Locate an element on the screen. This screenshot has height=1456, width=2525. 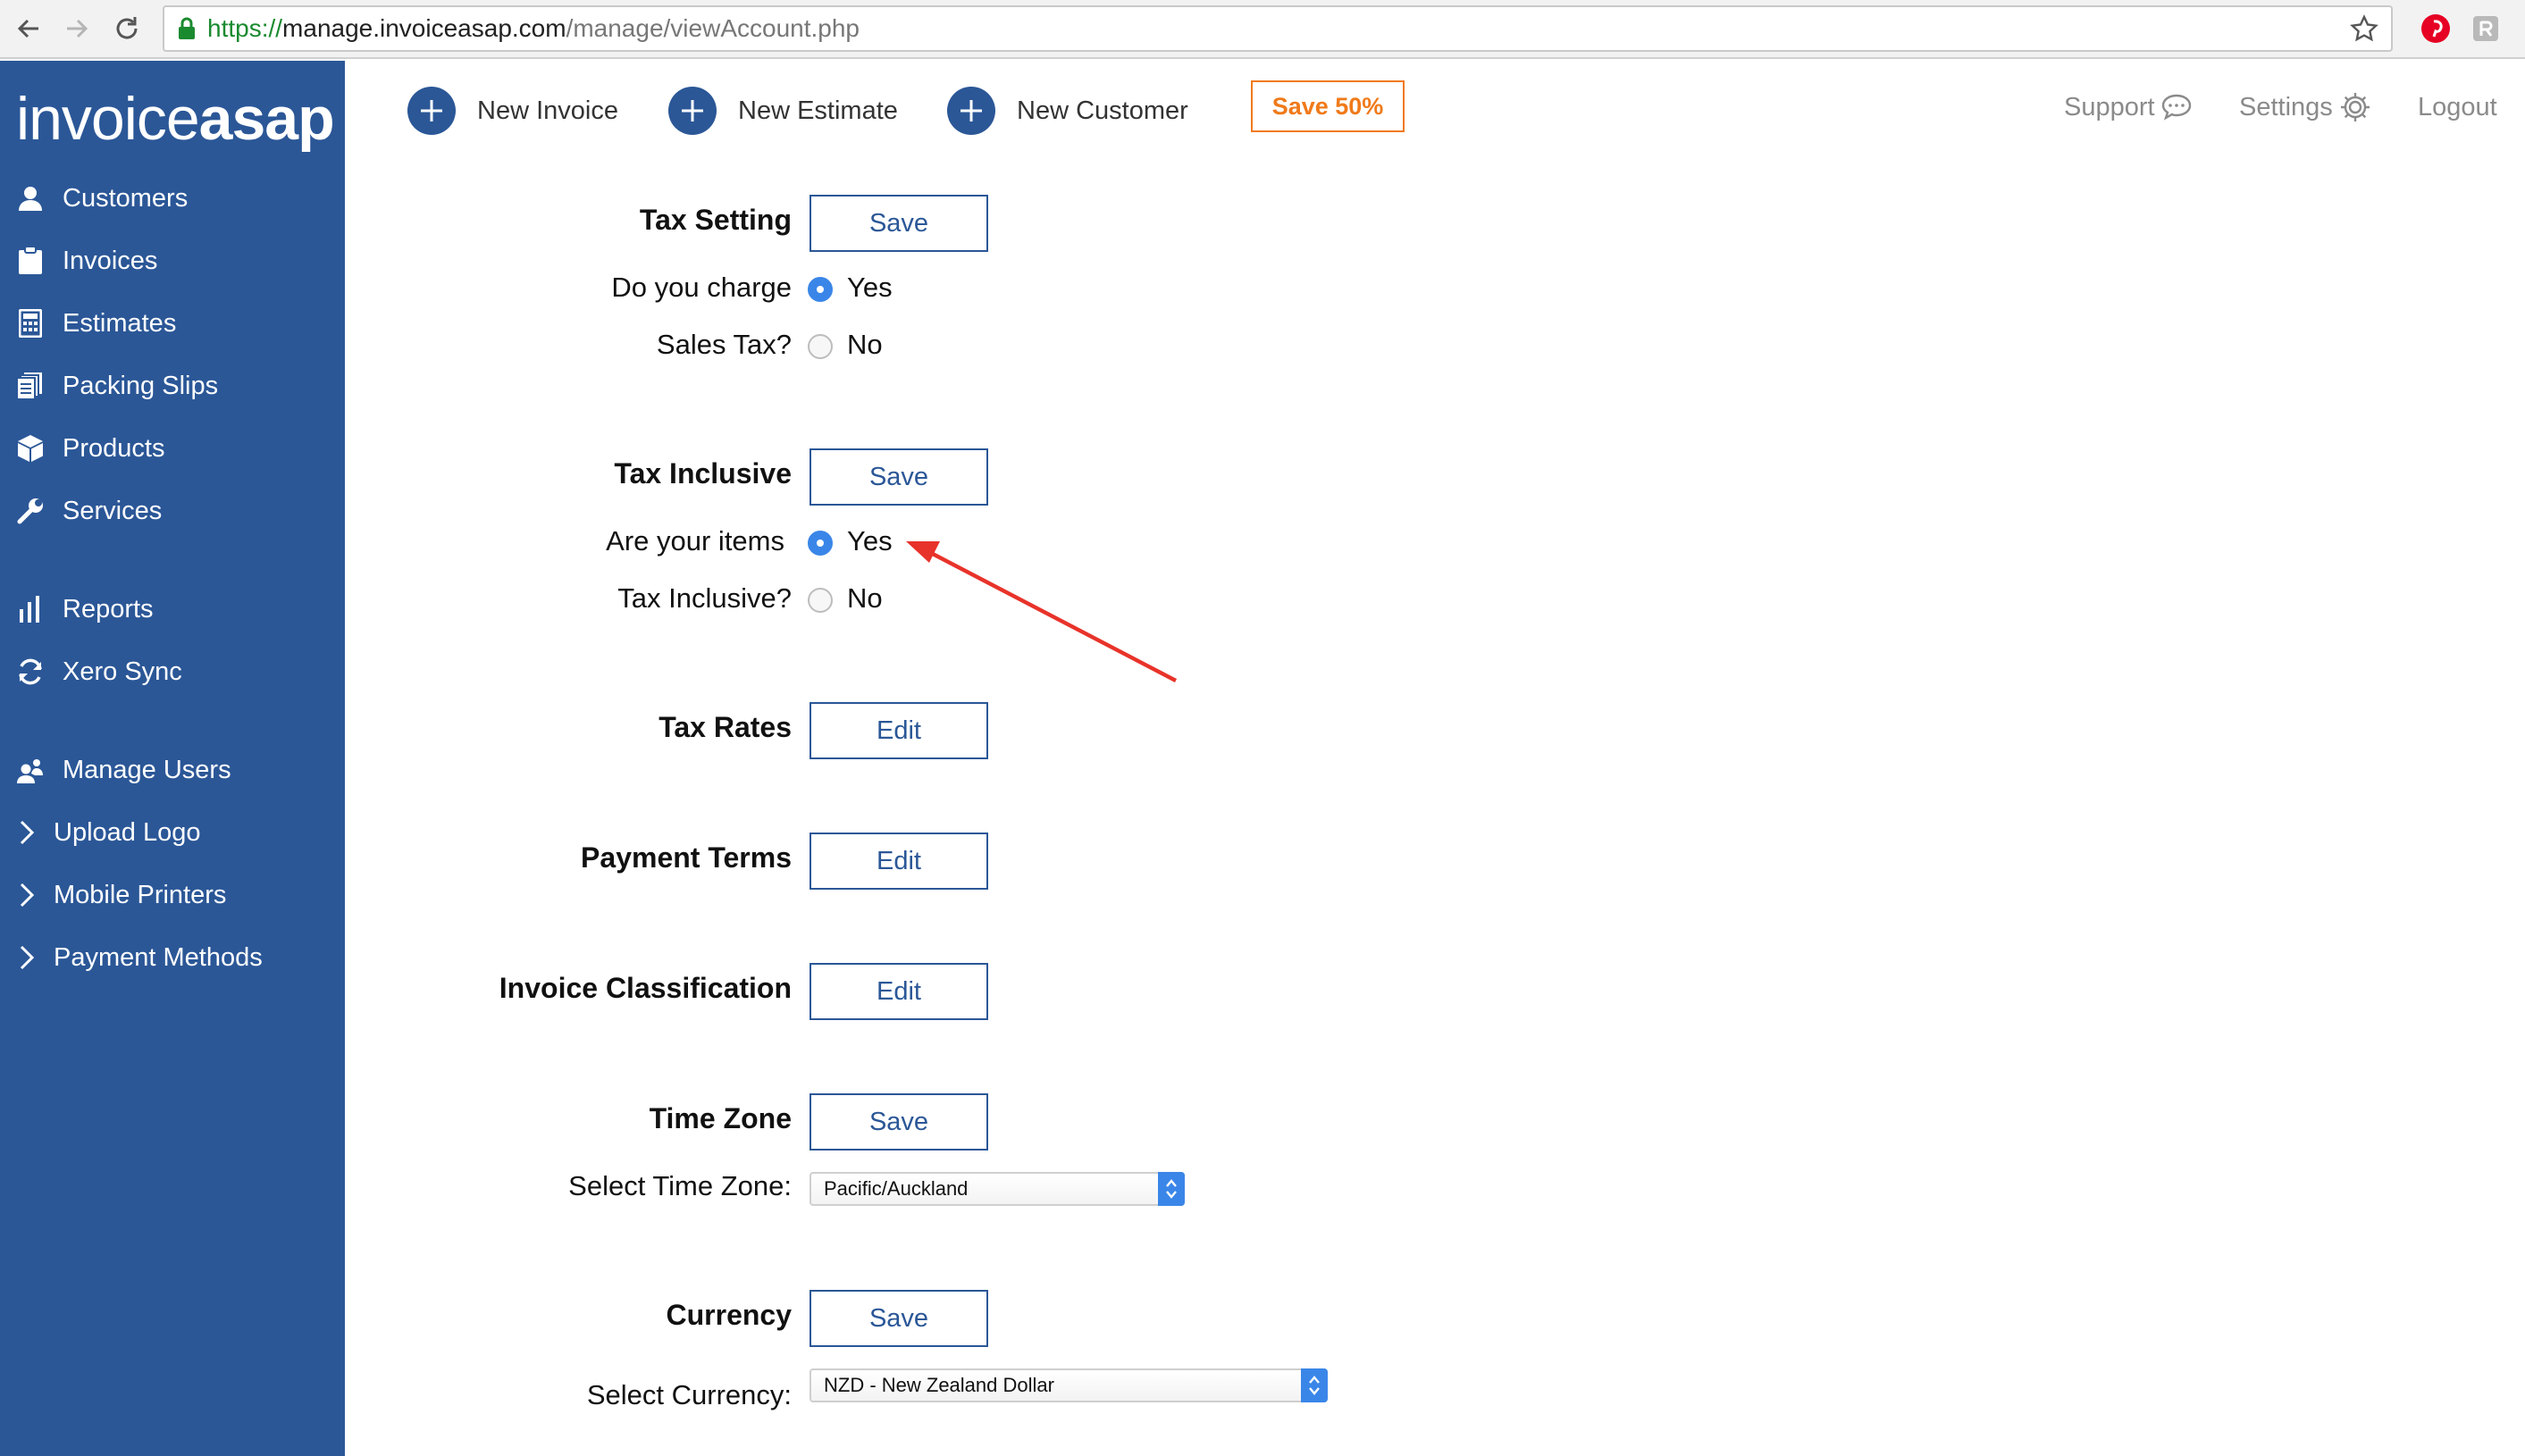
arrow-right-icon is located at coordinates (77, 28).